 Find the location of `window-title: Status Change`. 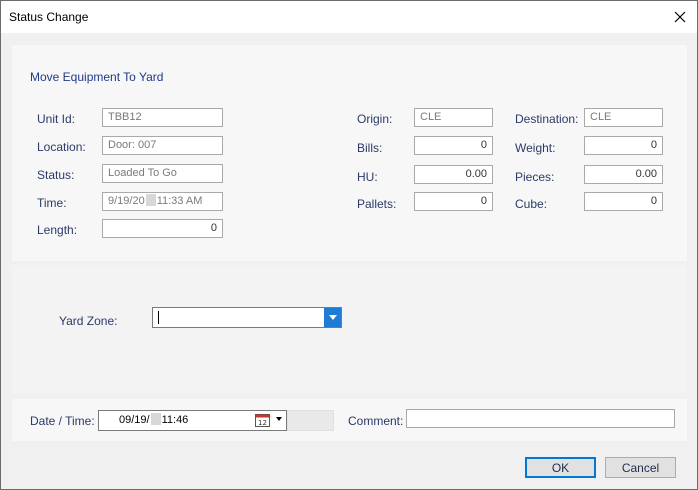

window-title: Status Change is located at coordinates (49, 17).